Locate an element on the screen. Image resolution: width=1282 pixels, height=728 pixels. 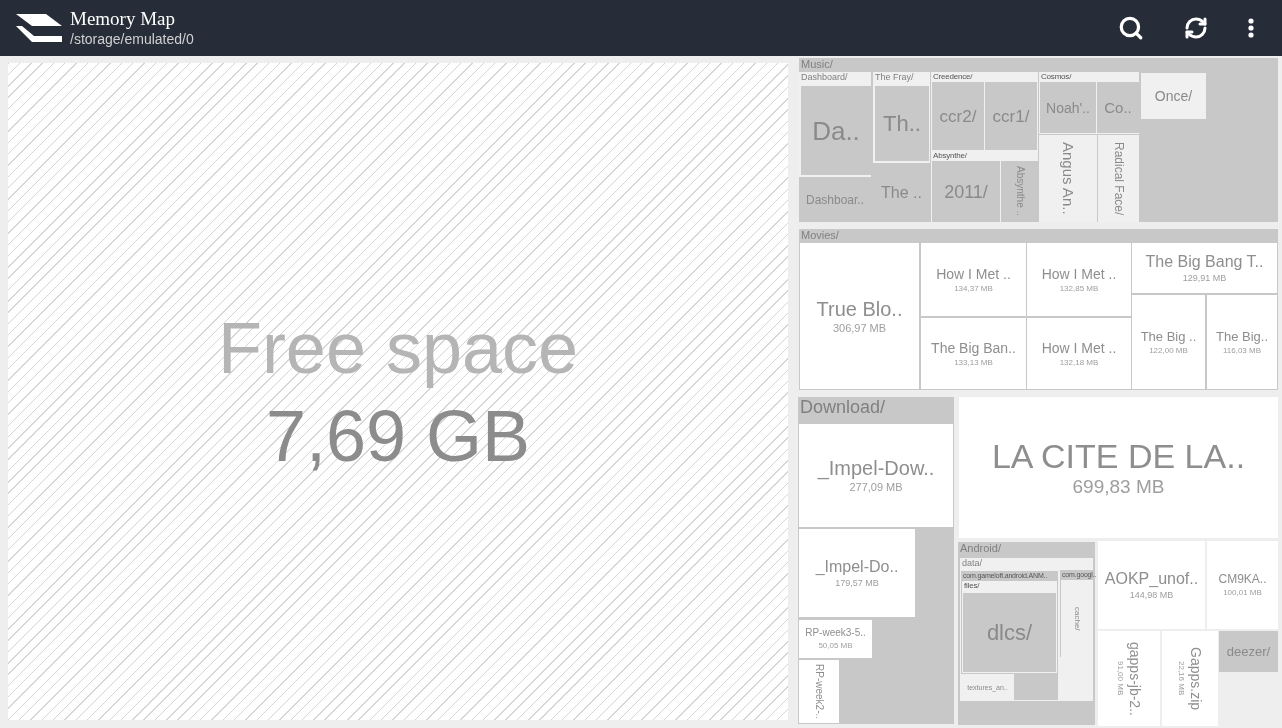
folder-tile: Music/ Dashboard/ Da.. Dashboar.. The Fray/ Th.. The .. Creedence/ ccr2/ ccr1/ Absynthe/ 2011/ Absynthe .. Cosmos/ Noah'.. Co.. Angus An.. Radical Face/ Once/ is located at coordinates (1038, 140).